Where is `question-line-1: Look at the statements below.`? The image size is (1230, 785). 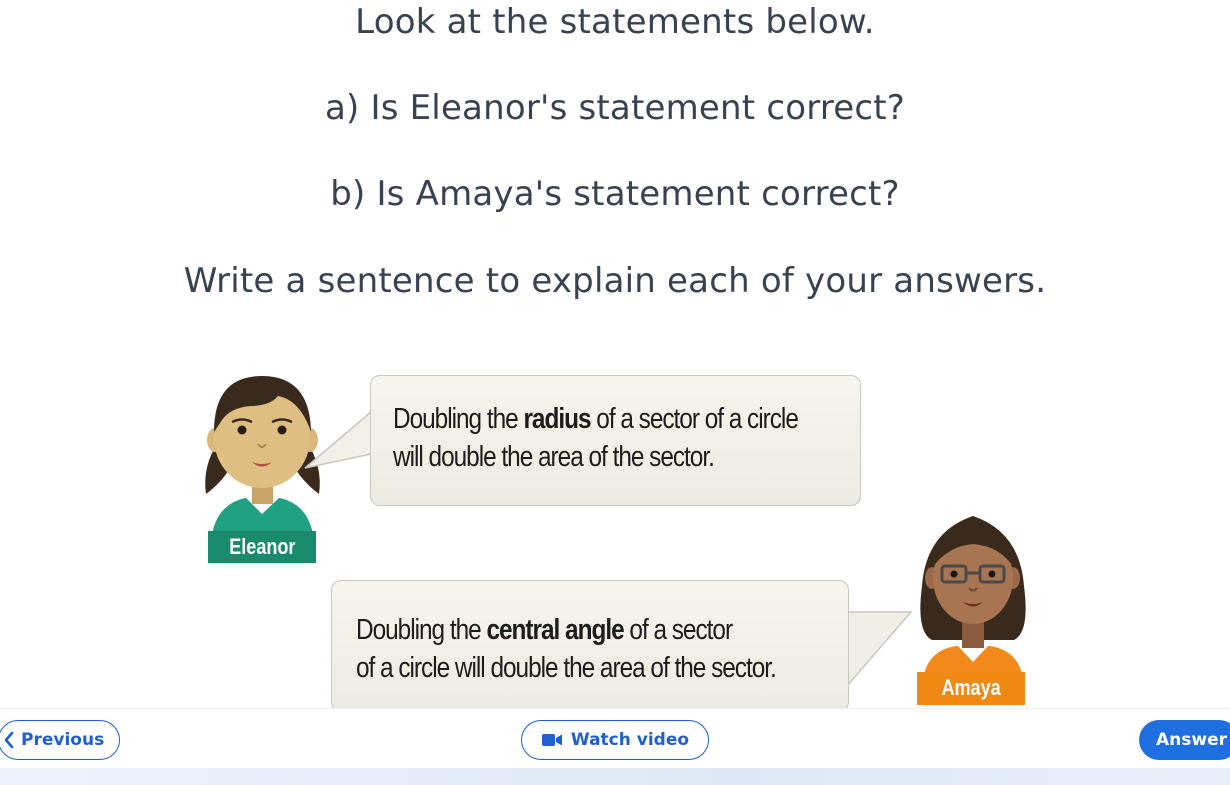 question-line-1: Look at the statements below. is located at coordinates (615, 22).